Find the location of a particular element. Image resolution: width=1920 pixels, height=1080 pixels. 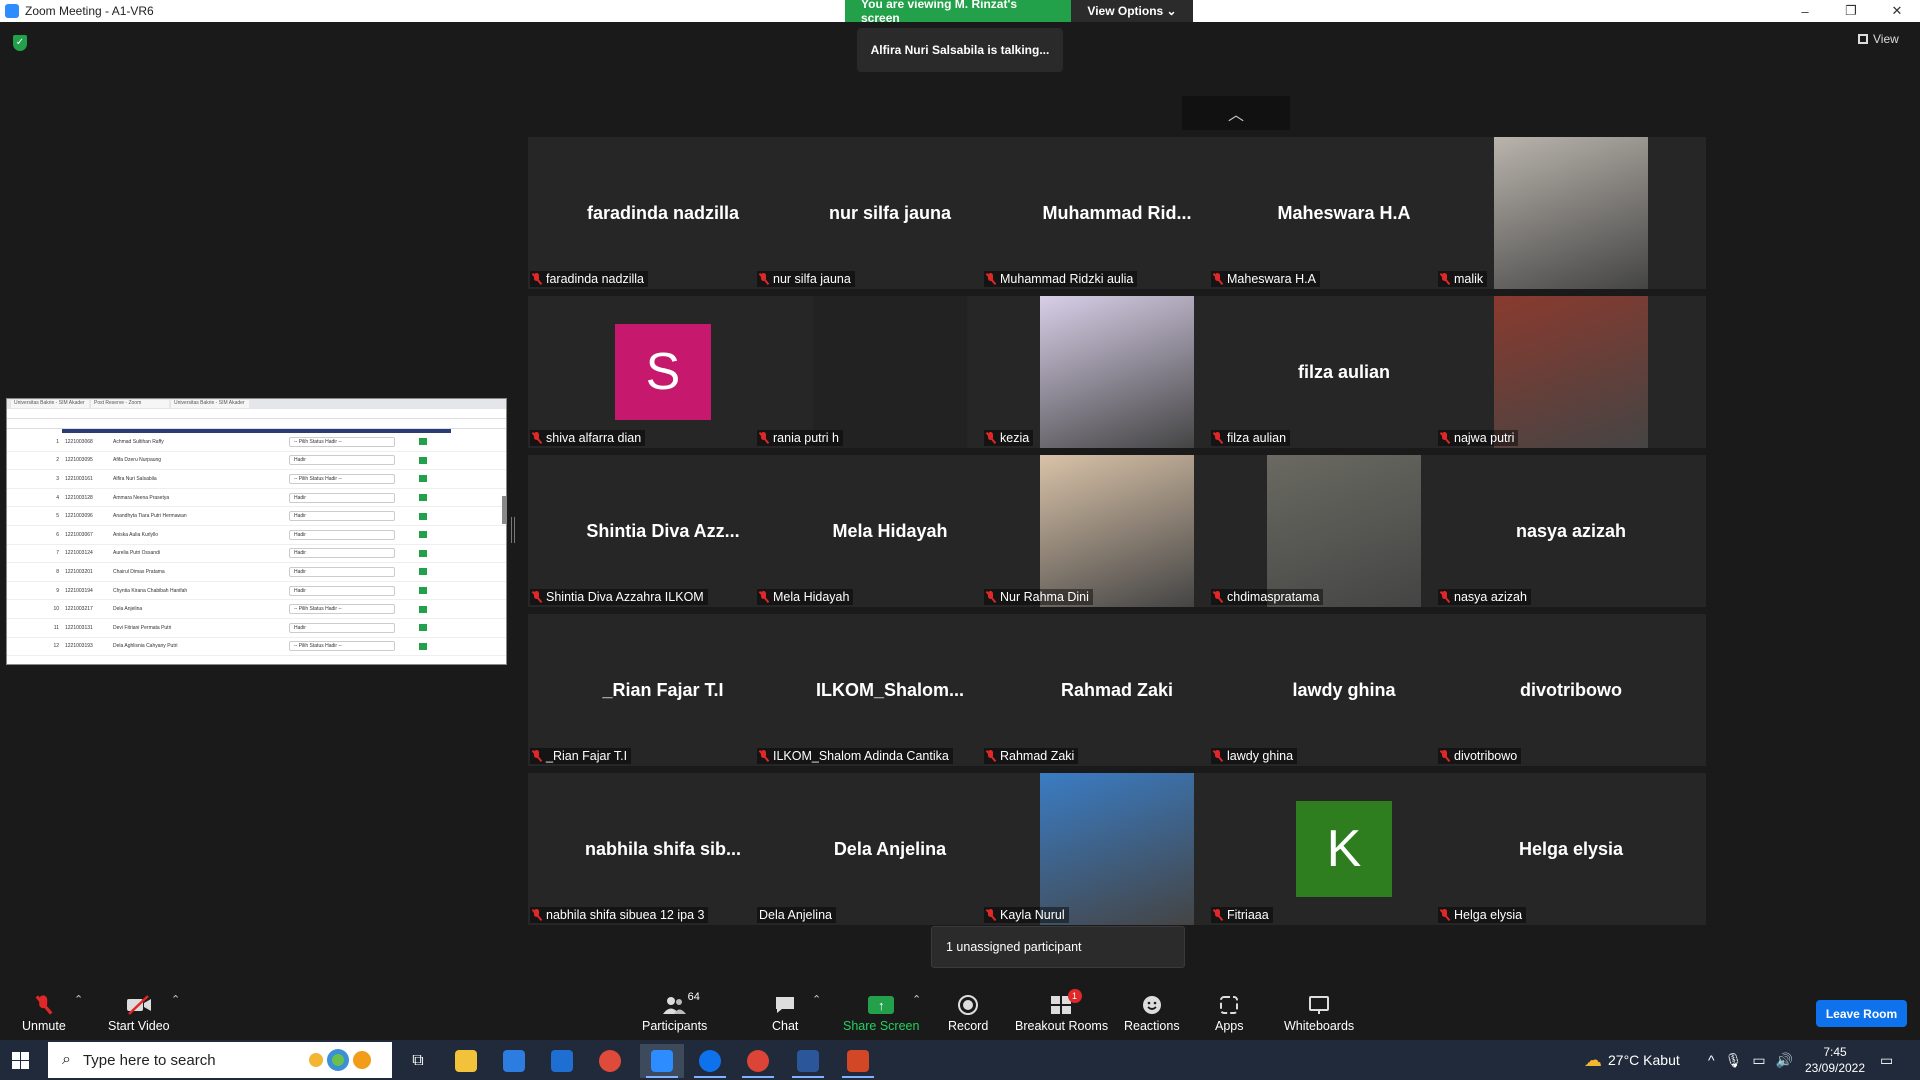

weather-widget: ☁ 27°C Kabut is located at coordinates (1632, 1060).